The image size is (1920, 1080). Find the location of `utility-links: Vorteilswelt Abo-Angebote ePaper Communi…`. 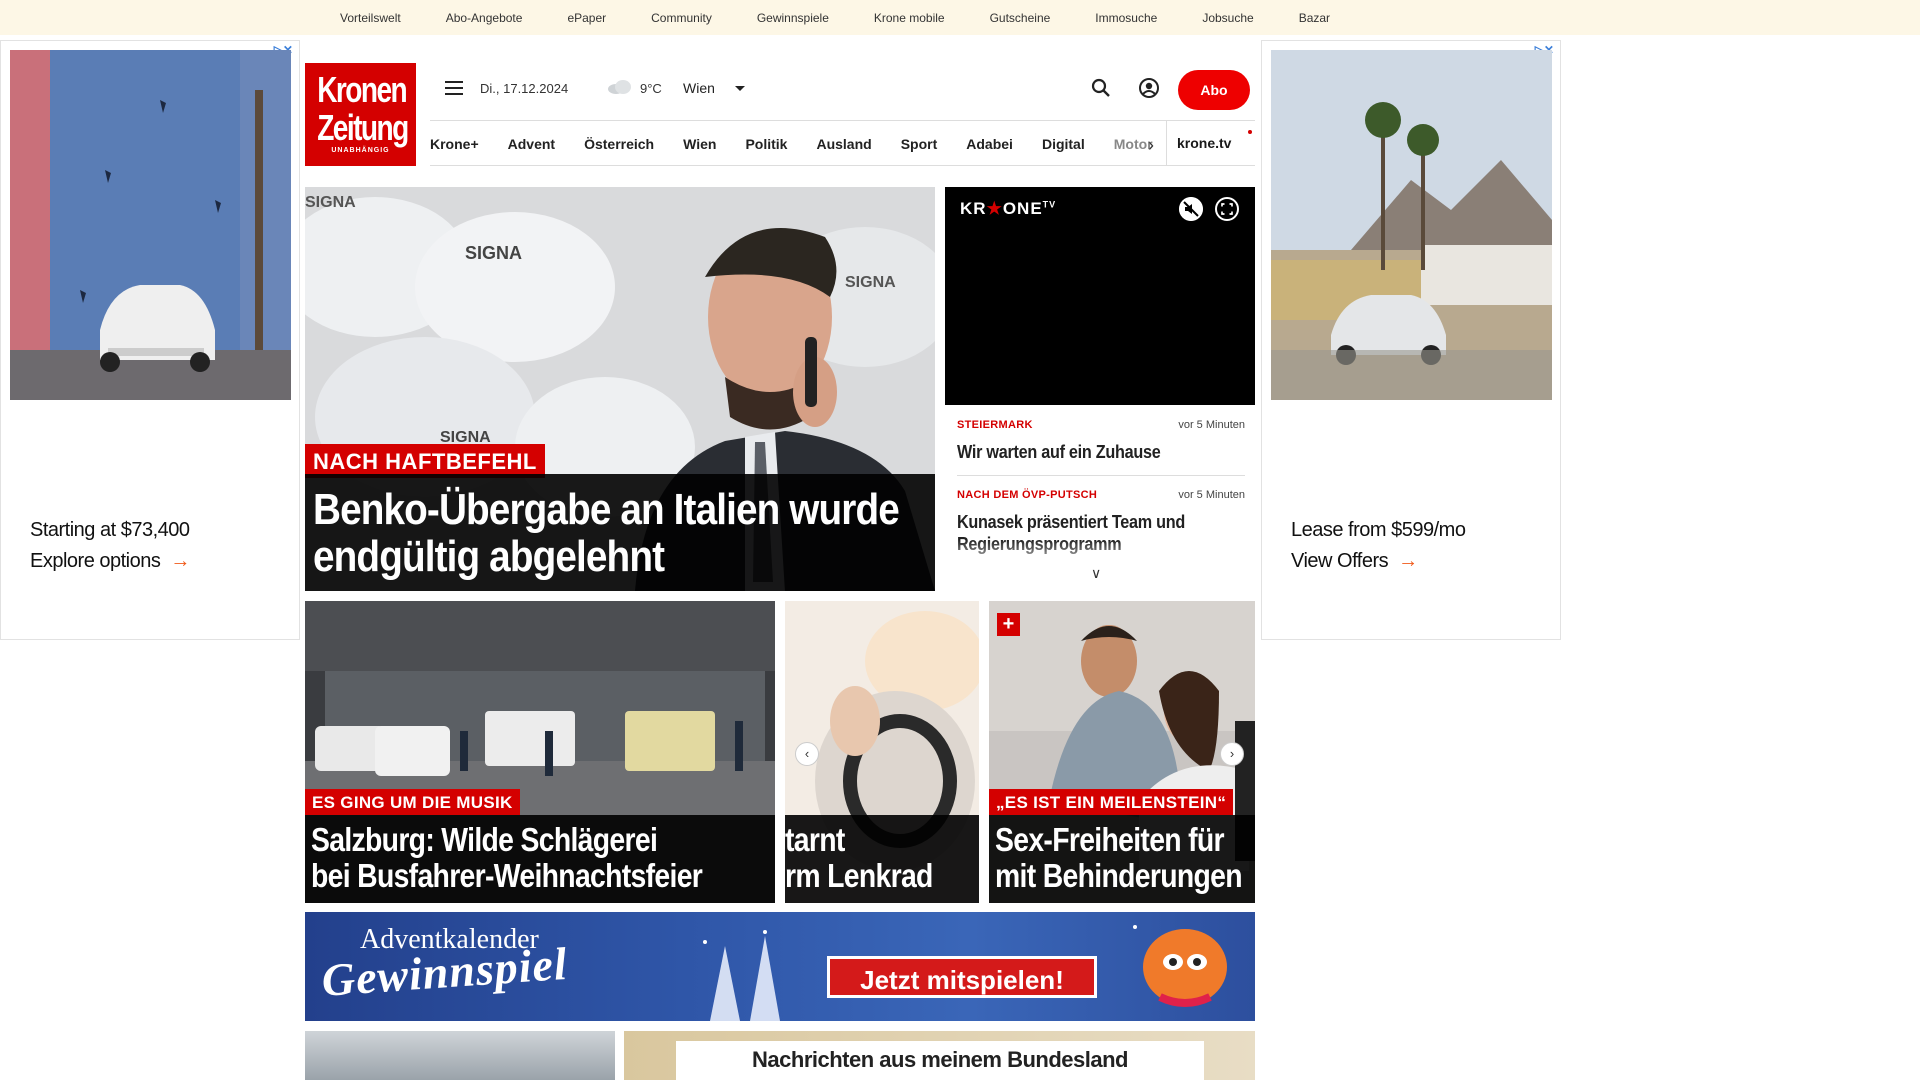

utility-links: Vorteilswelt Abo-Angebote ePaper Communi… is located at coordinates (857, 17).